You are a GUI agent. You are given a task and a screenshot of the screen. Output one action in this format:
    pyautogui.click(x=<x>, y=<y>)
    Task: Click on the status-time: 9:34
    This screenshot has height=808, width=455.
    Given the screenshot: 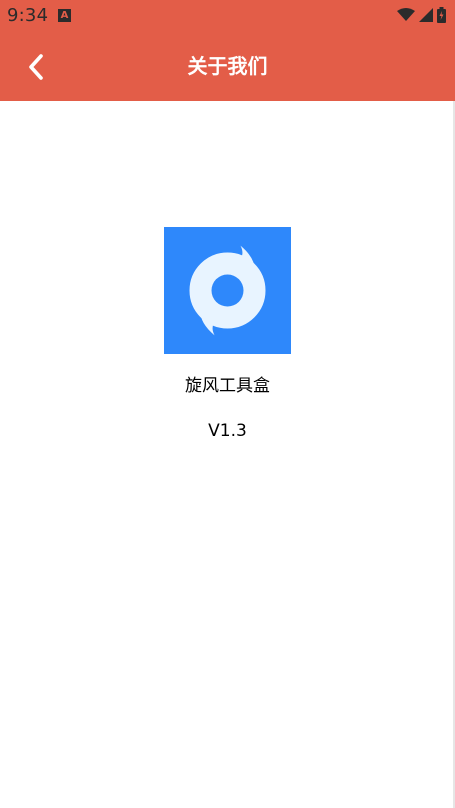 What is the action you would take?
    pyautogui.click(x=28, y=15)
    